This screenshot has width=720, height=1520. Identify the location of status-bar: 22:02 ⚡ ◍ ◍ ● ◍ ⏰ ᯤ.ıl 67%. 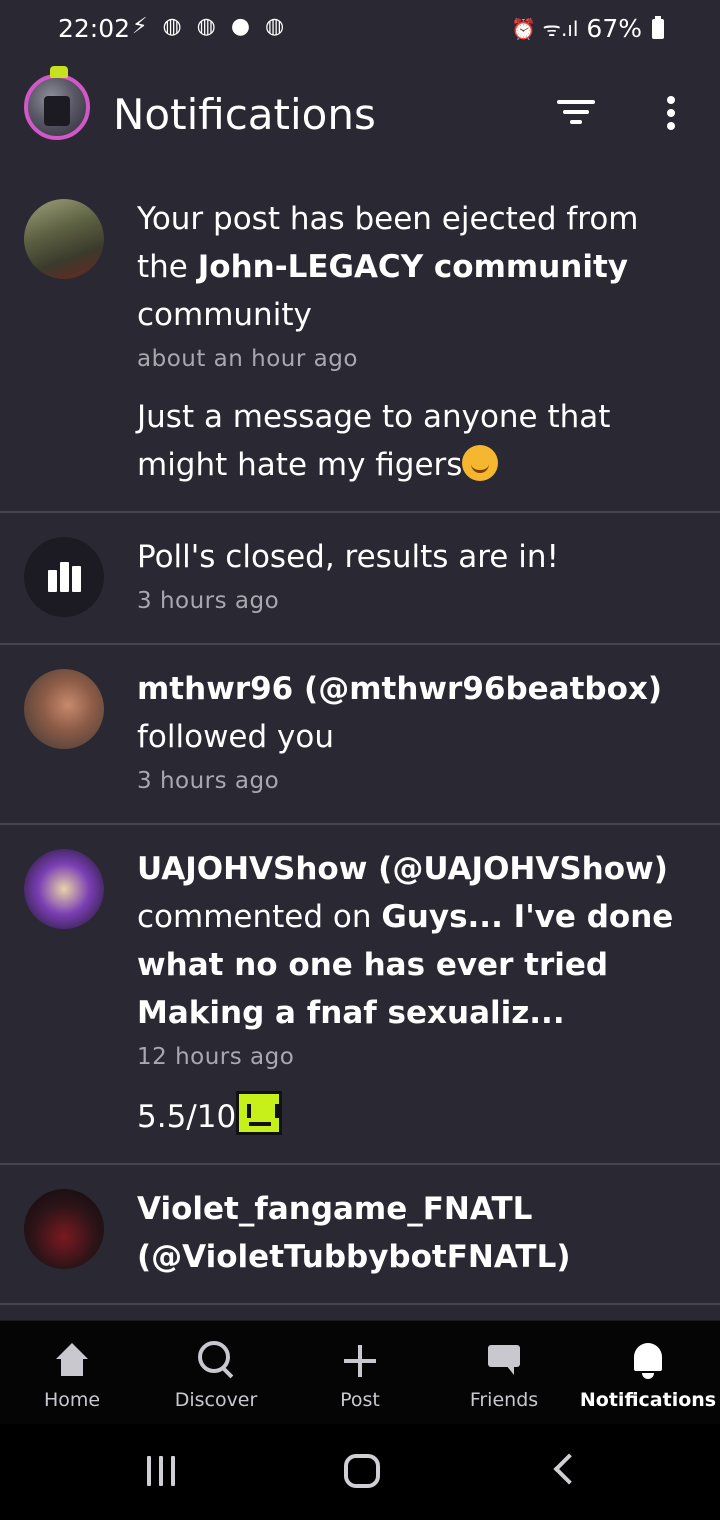
(360, 30).